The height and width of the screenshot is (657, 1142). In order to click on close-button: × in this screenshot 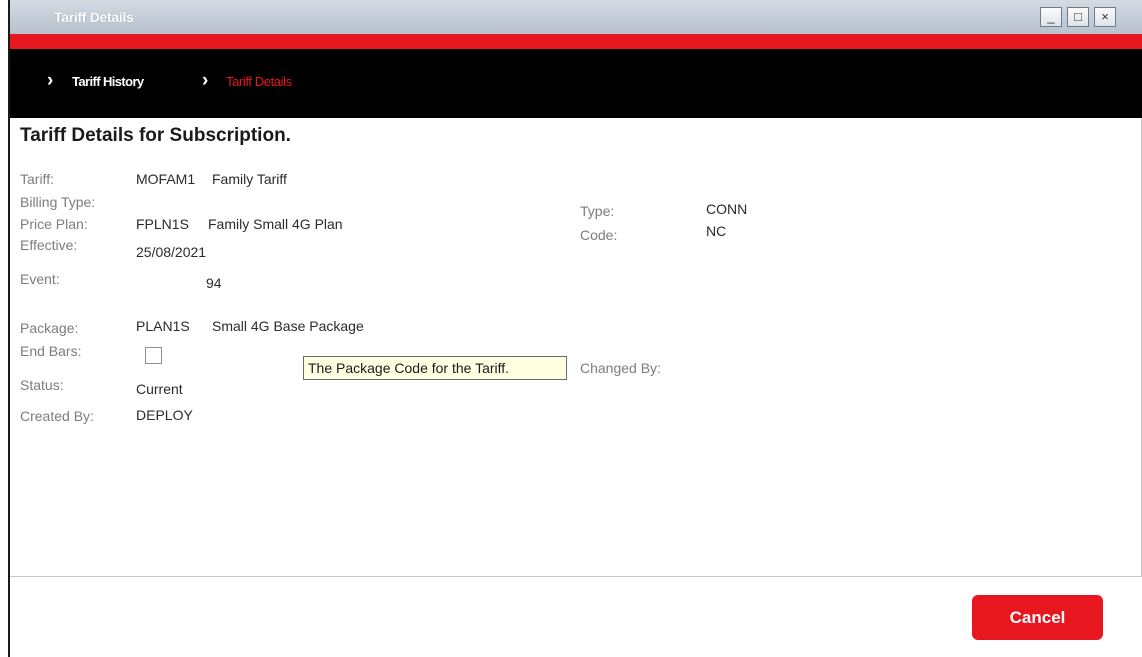, I will do `click(1105, 17)`.